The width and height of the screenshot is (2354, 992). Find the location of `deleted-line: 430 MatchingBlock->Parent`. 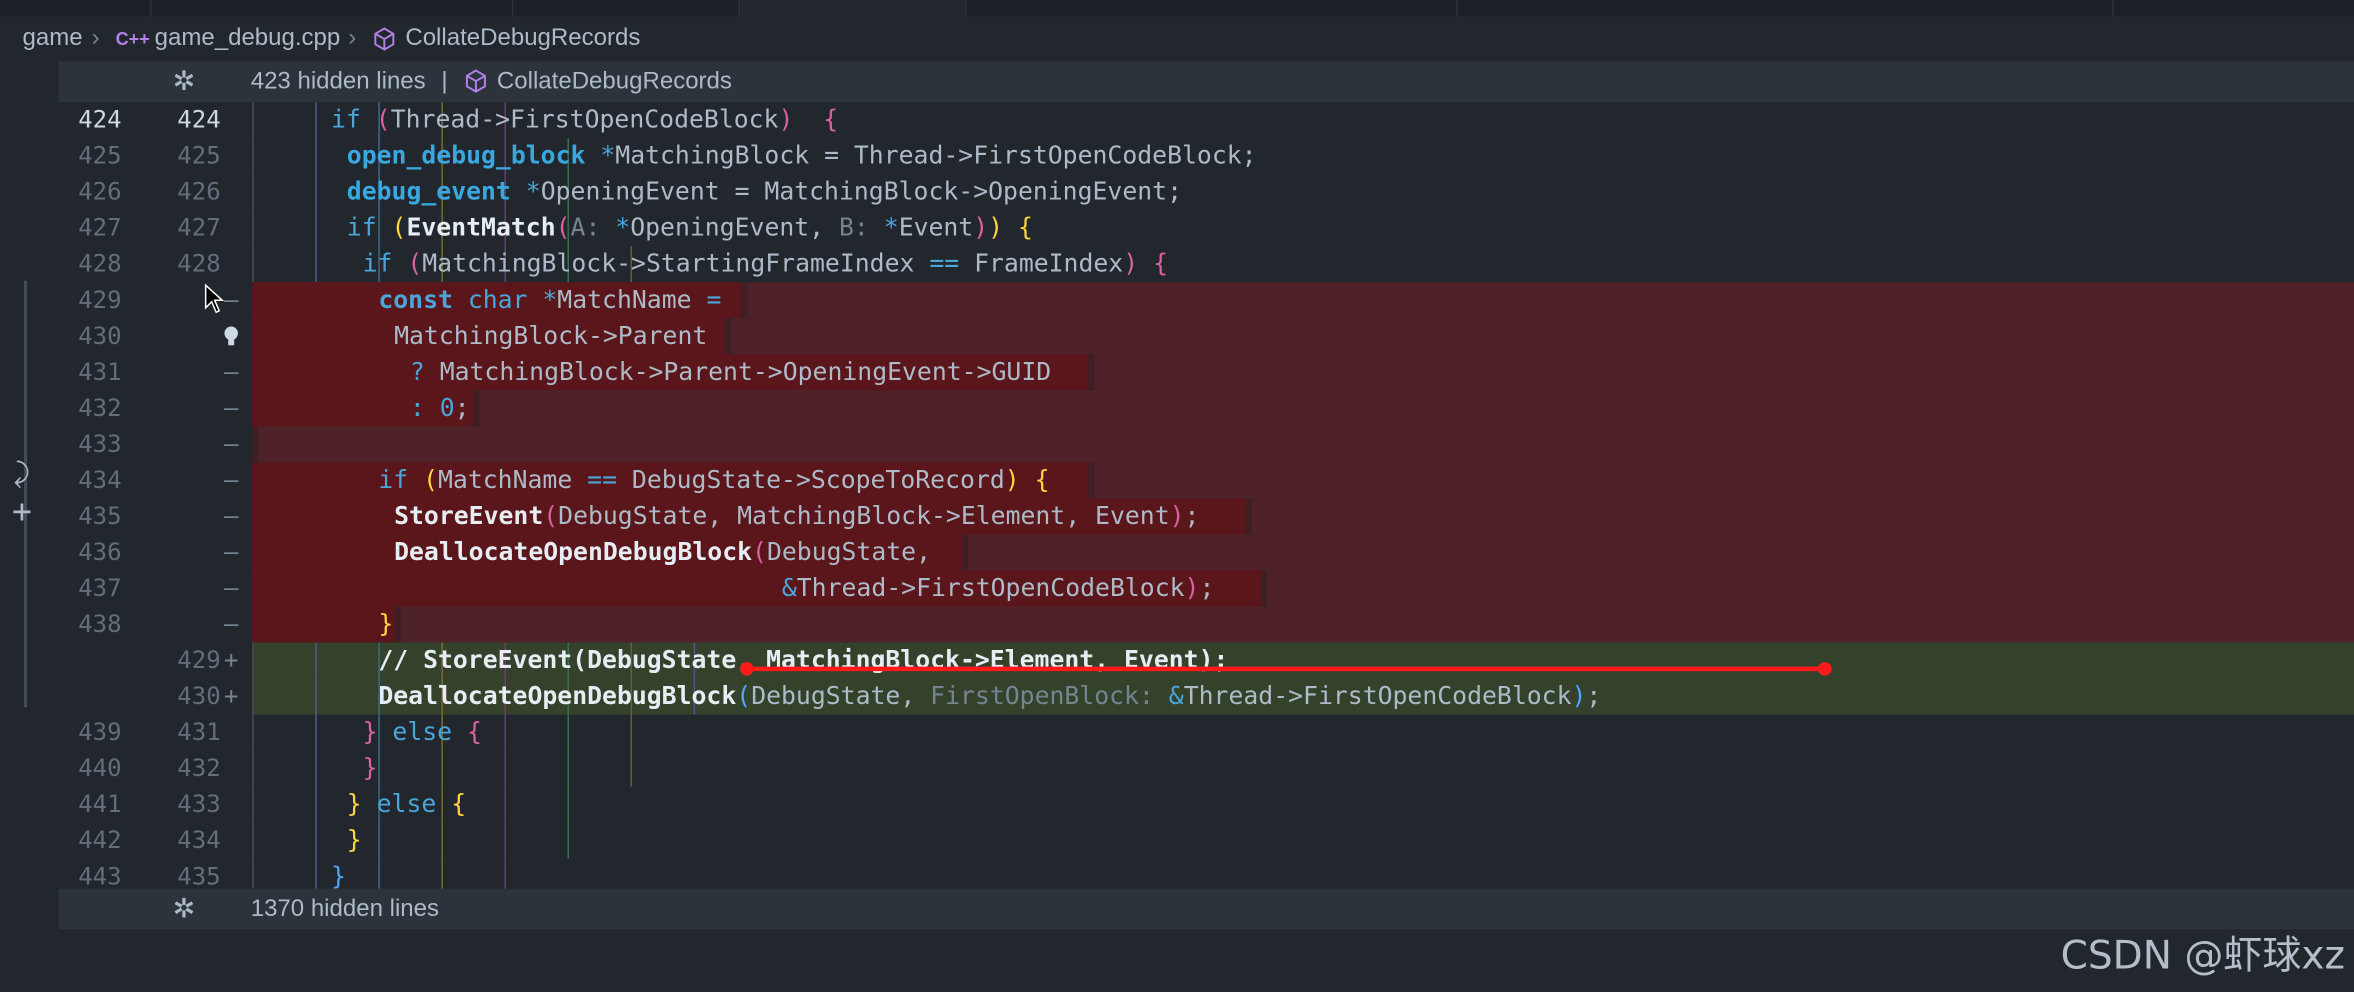

deleted-line: 430 MatchingBlock->Parent is located at coordinates (1206, 336).